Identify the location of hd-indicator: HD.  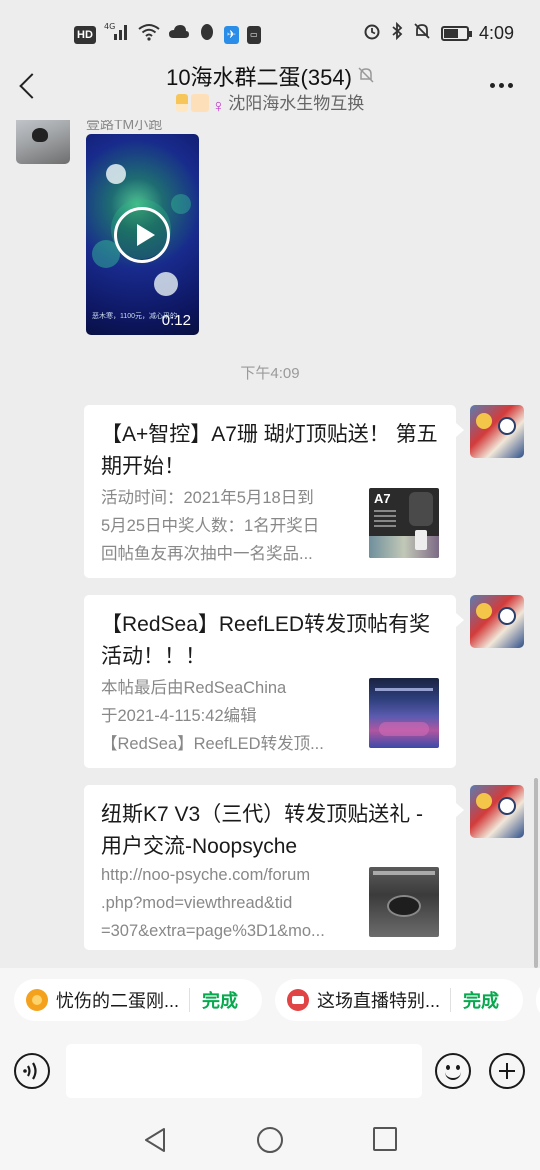
(85, 34).